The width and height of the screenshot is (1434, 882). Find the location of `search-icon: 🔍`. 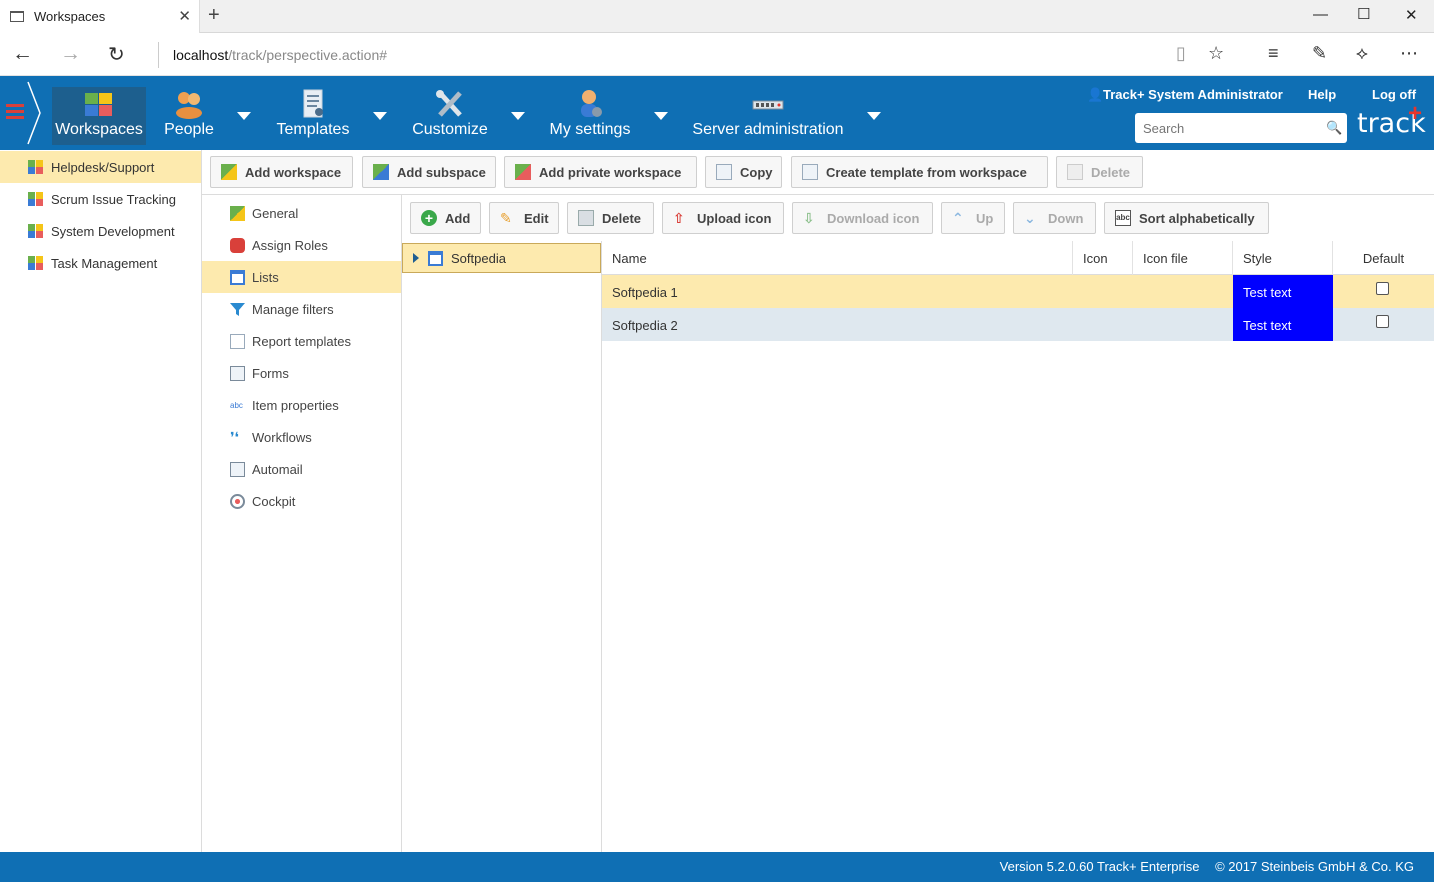

search-icon: 🔍 is located at coordinates (1334, 128).